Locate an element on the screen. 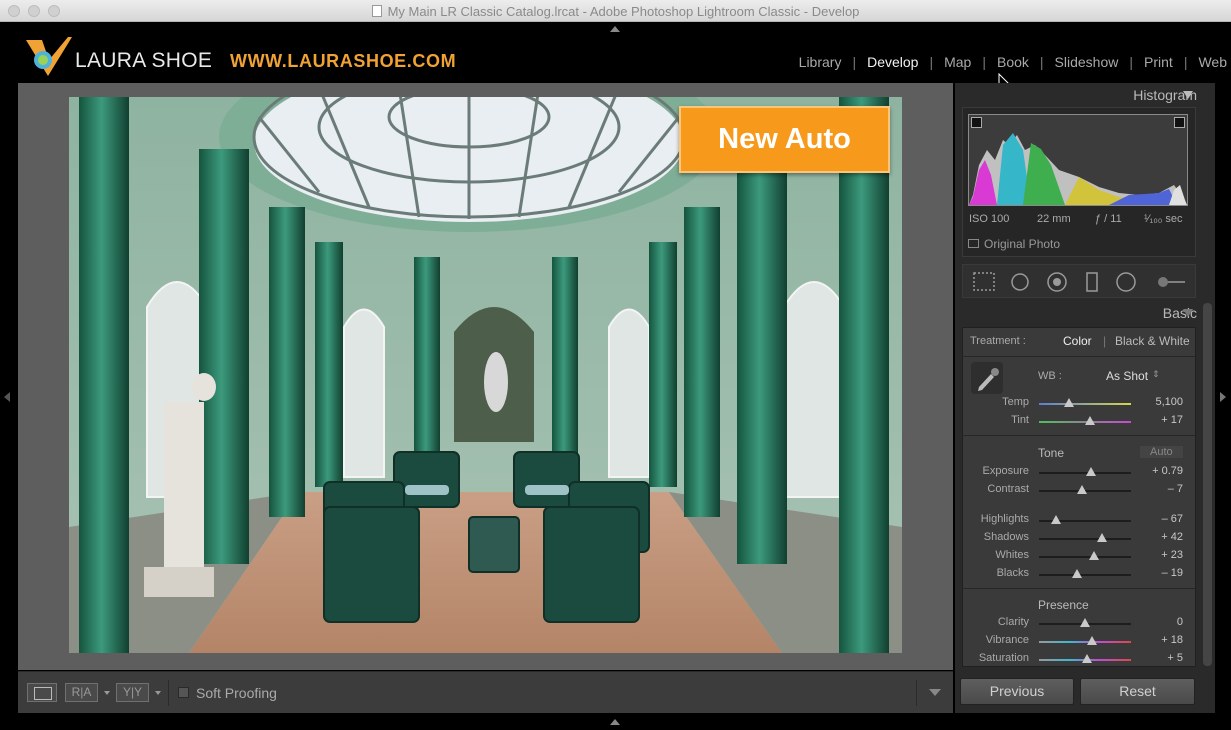  saturation-label: Saturation is located at coordinates (1003, 658).